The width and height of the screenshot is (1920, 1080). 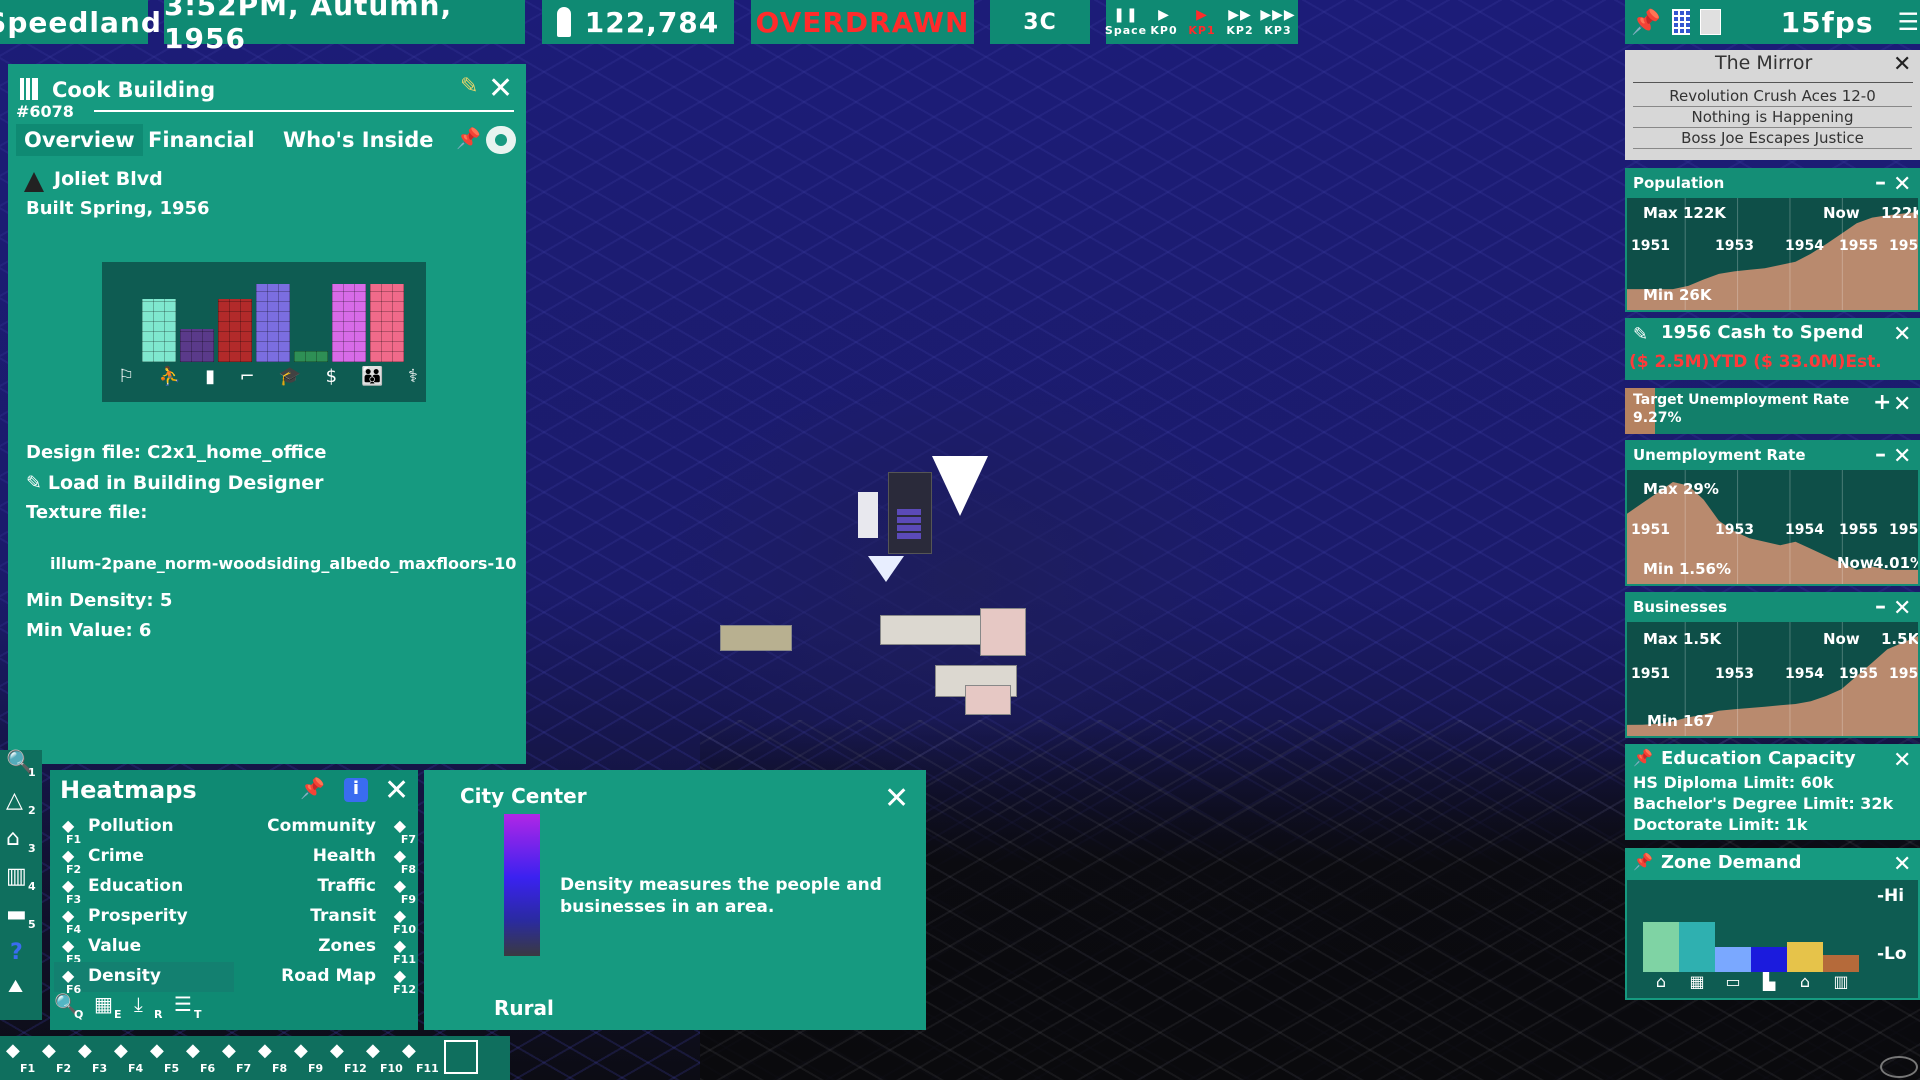 What do you see at coordinates (461, 1057) in the screenshot?
I see `chat-list-icon` at bounding box center [461, 1057].